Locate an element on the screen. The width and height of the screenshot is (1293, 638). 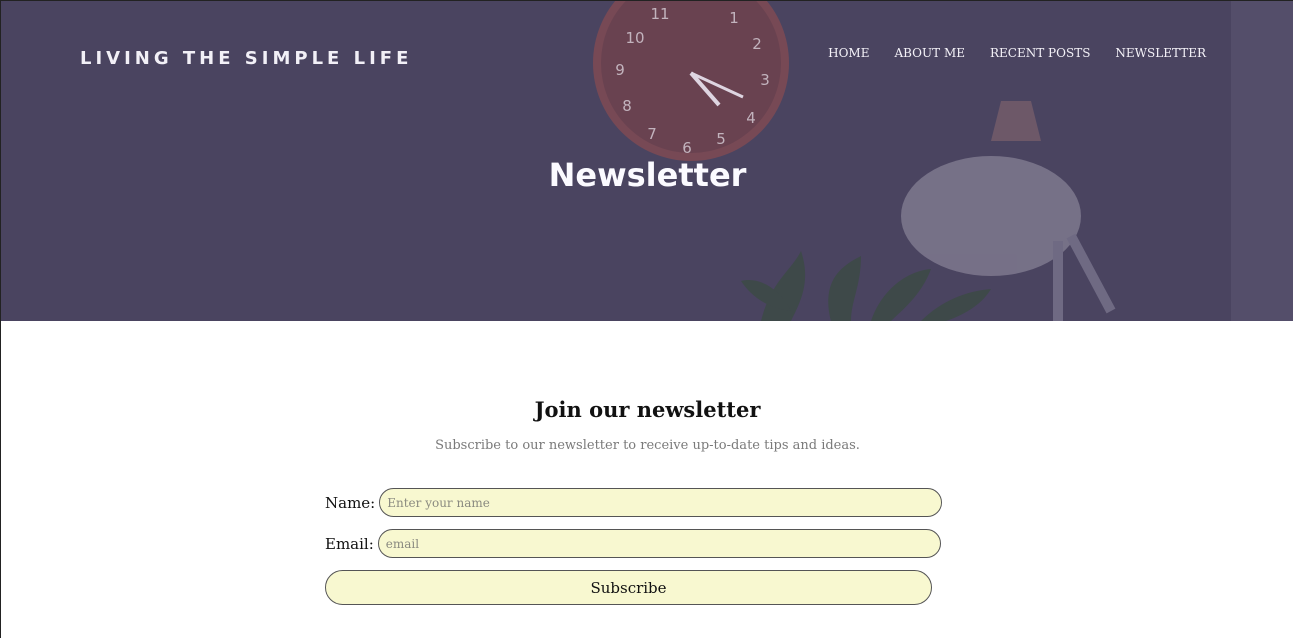
svg-text: 10 is located at coordinates (634, 38).